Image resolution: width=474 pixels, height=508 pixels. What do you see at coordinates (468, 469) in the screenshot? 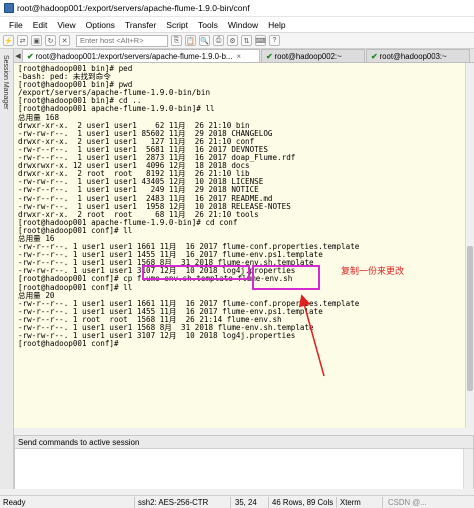
I see `send-panel-scrollbar` at bounding box center [468, 469].